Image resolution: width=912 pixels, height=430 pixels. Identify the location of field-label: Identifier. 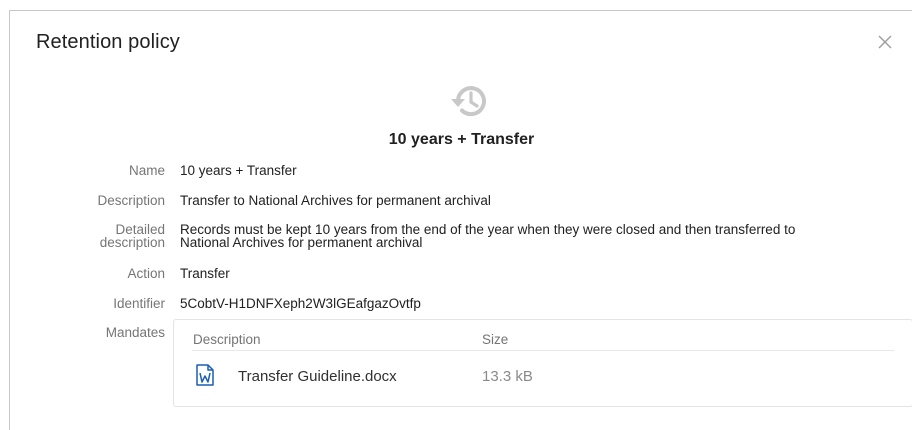
(139, 303).